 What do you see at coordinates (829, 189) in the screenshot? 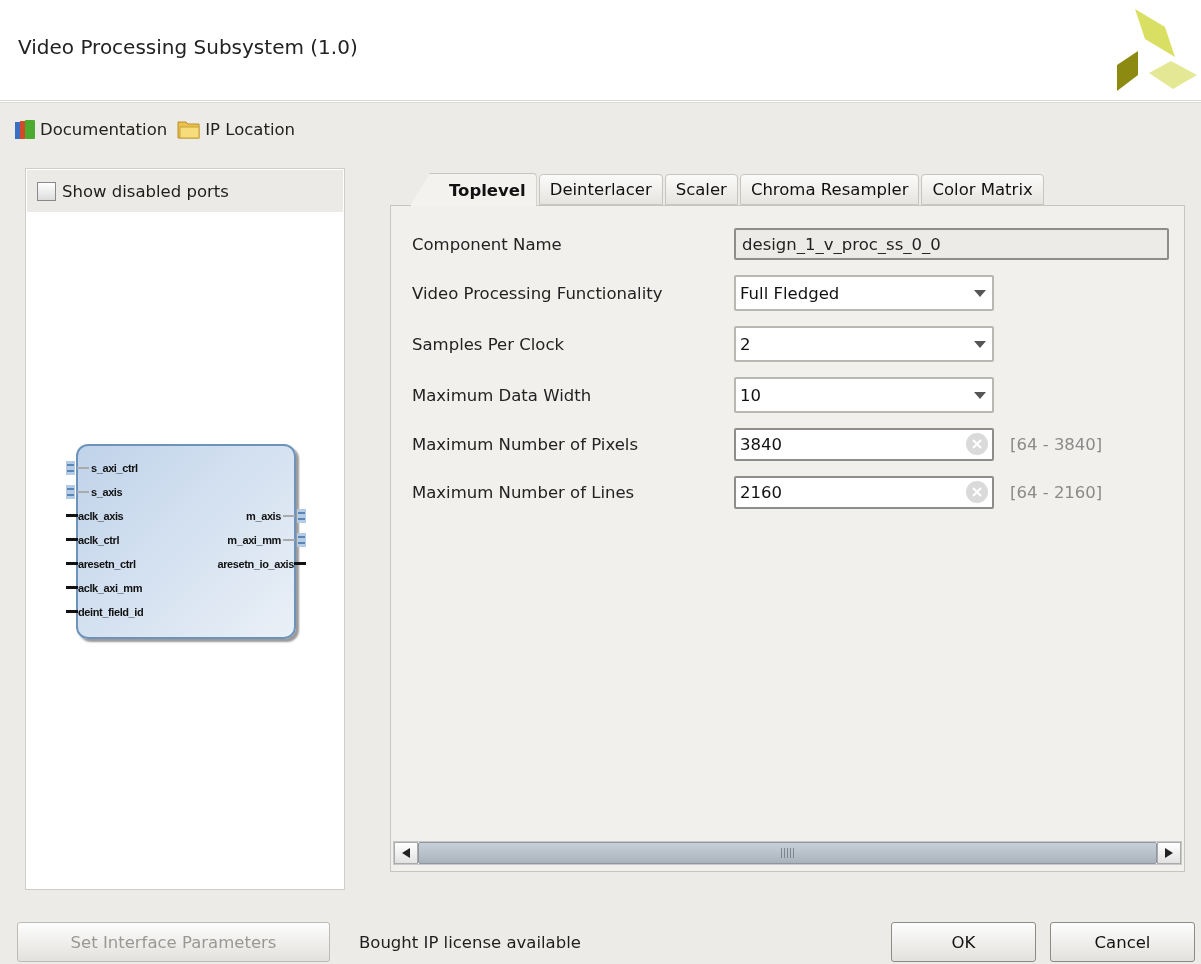
I see `tab: Chroma Resampler` at bounding box center [829, 189].